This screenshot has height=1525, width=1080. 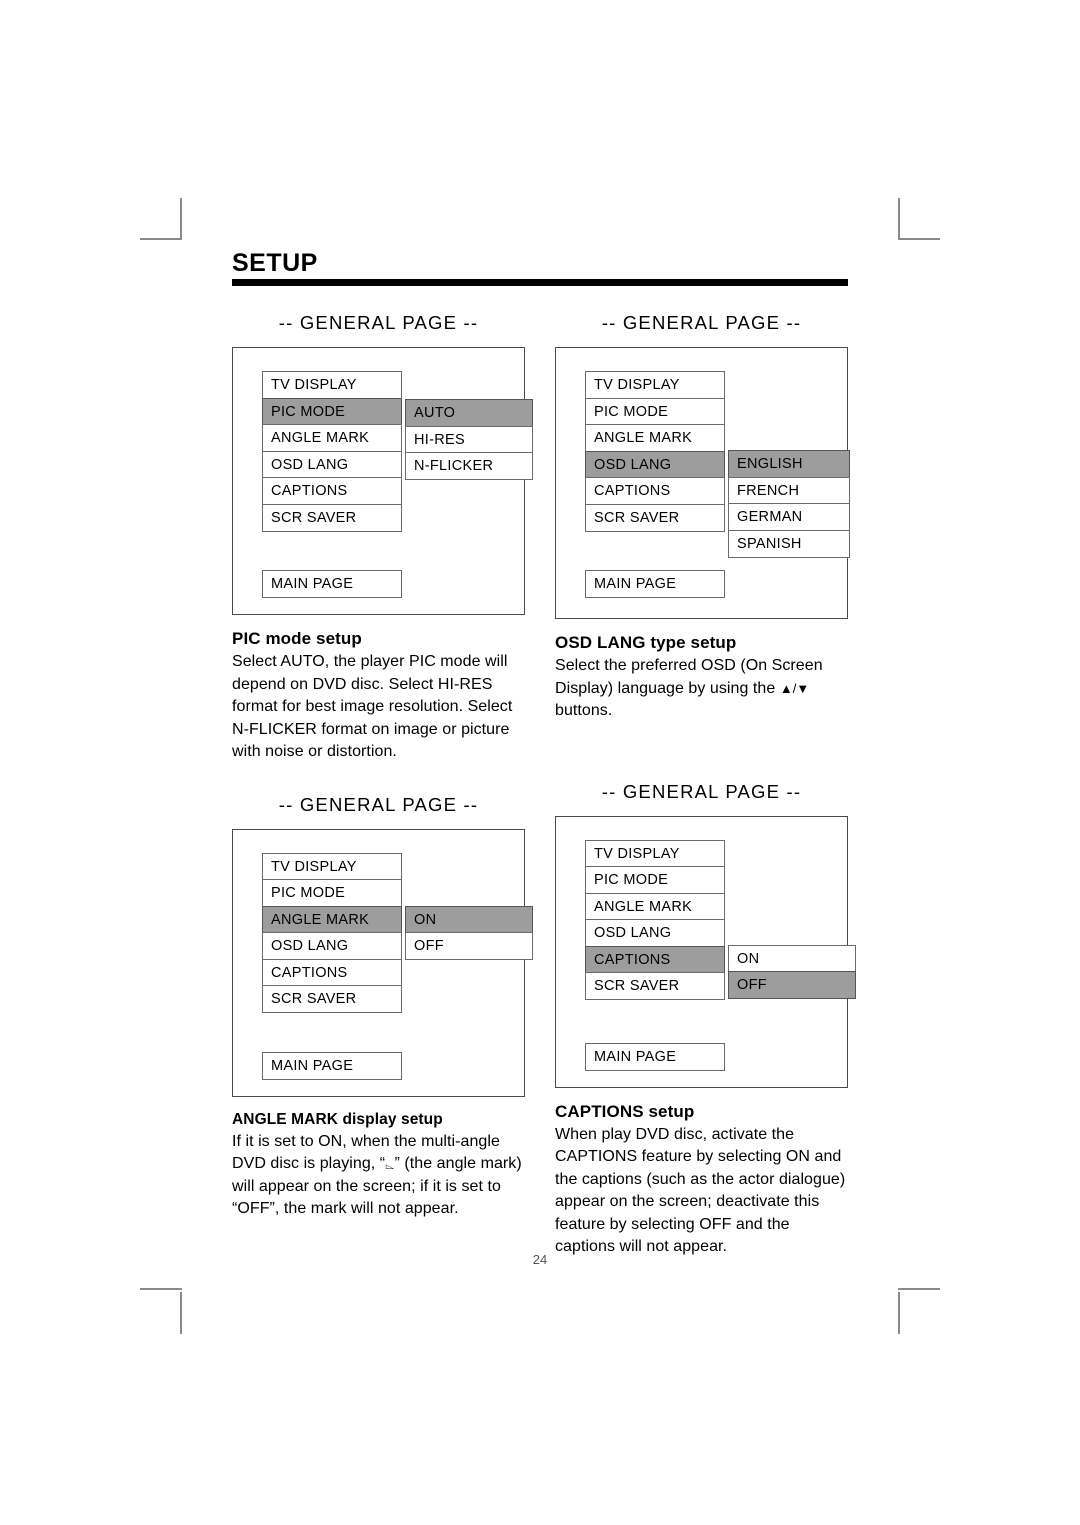 What do you see at coordinates (655, 584) in the screenshot?
I see `main-page-button-2: MAIN PAGE` at bounding box center [655, 584].